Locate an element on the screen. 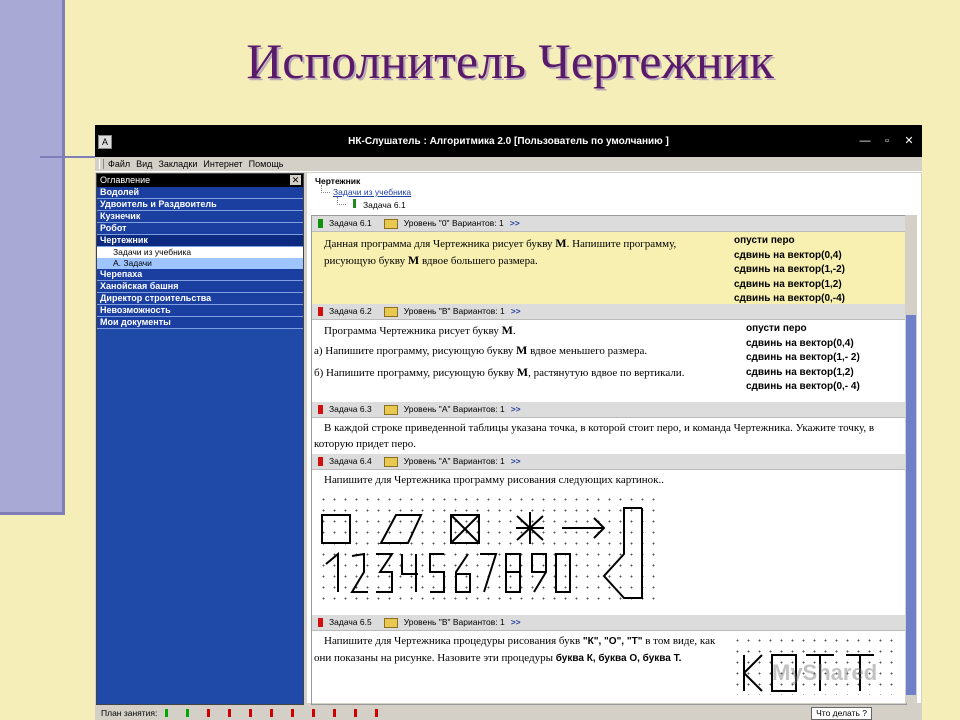 The width and height of the screenshot is (960, 720). toc-item-cherepakha: Черепаха is located at coordinates (200, 275).